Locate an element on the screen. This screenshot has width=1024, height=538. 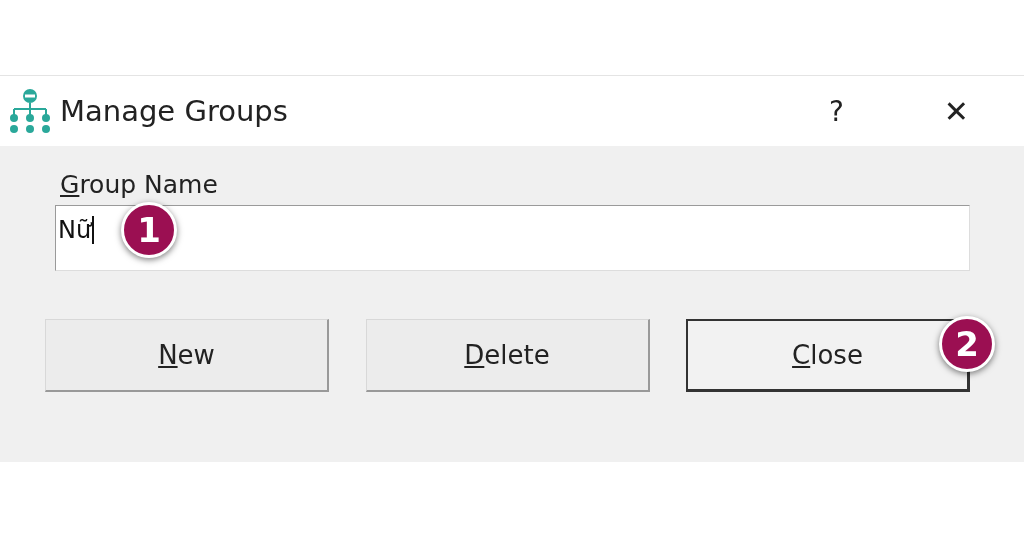
step-badge: 2 is located at coordinates (967, 344).